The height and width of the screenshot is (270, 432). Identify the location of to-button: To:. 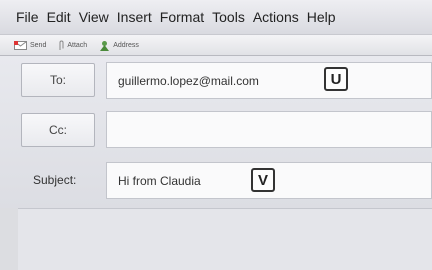
(58, 80).